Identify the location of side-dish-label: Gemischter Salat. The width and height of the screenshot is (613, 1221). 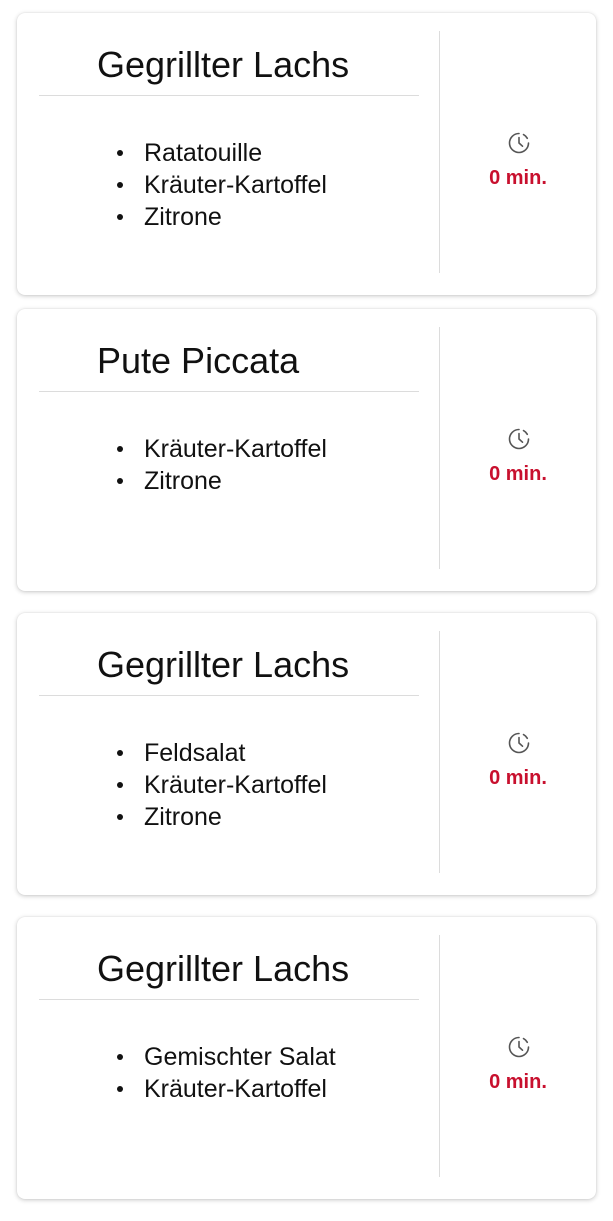
(240, 1057).